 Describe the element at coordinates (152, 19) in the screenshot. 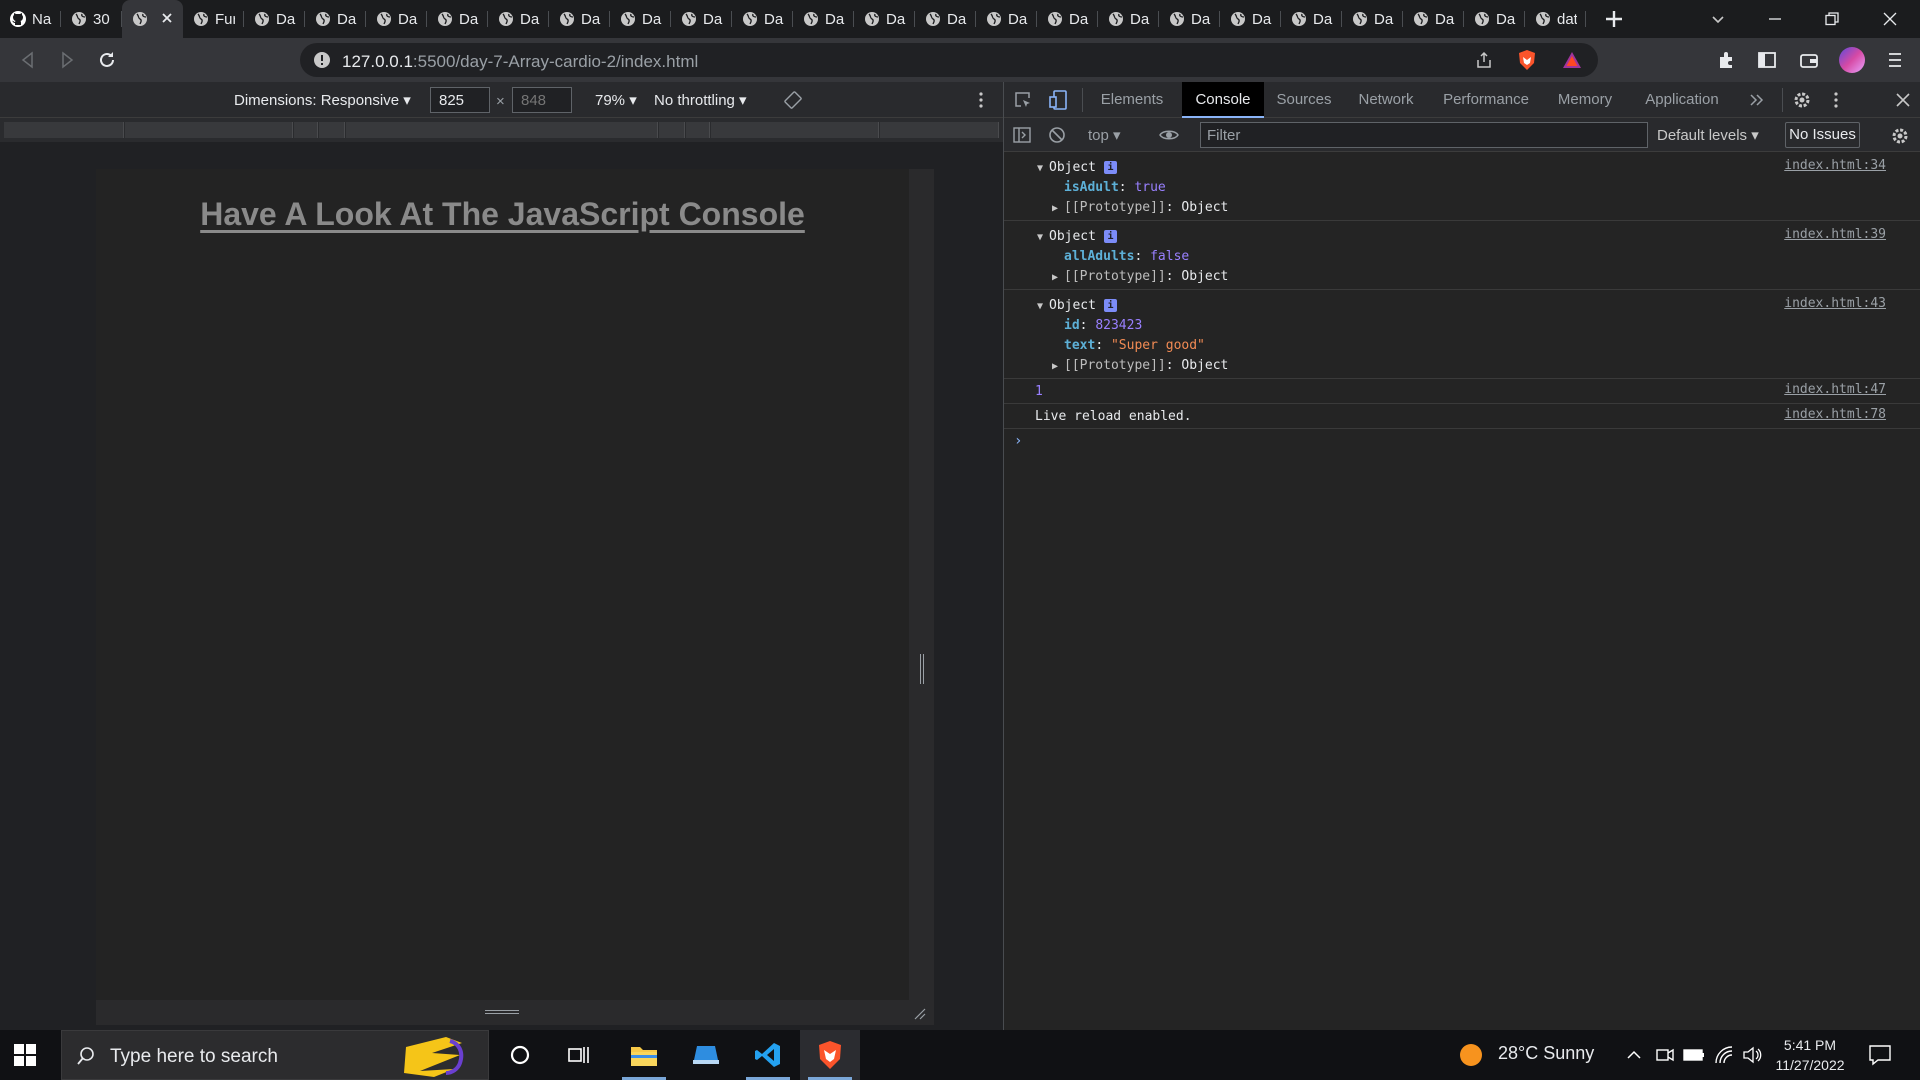

I see `browser-tab-active` at that location.